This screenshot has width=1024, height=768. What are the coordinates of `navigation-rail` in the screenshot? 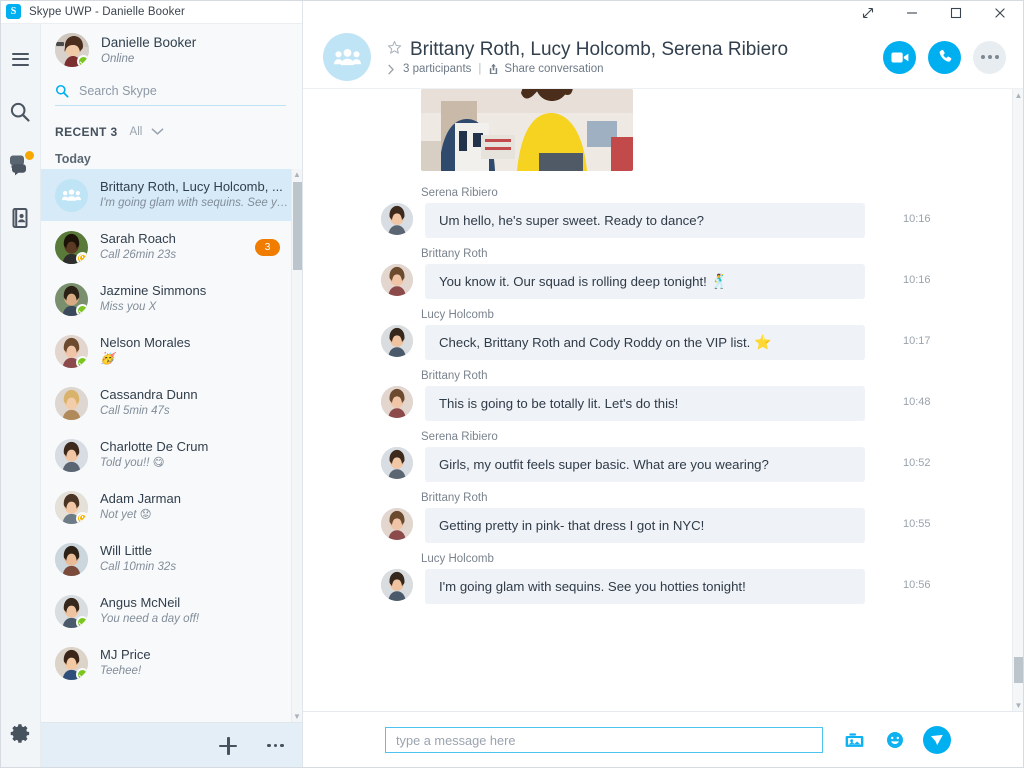 It's located at (20, 396).